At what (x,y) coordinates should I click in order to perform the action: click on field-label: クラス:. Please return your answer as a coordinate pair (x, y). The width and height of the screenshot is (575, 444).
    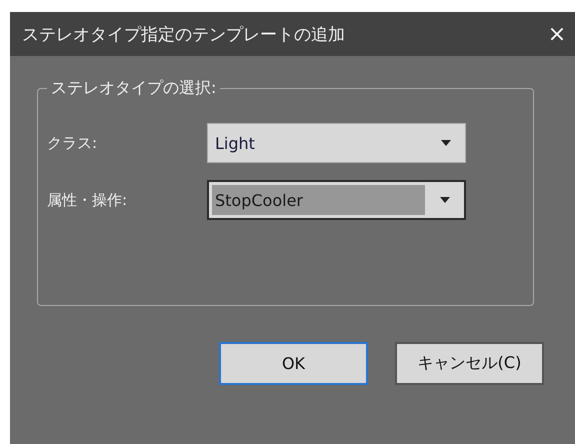
    Looking at the image, I should click on (72, 143).